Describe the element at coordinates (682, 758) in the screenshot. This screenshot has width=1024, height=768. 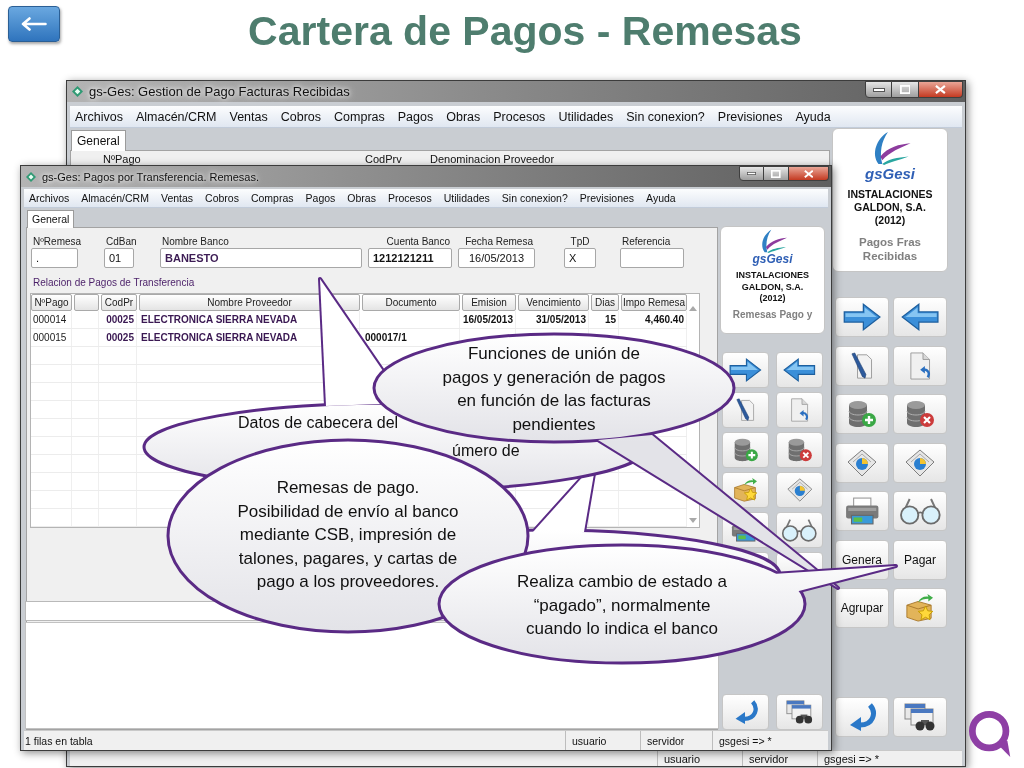
I see `status-text: usuario` at that location.